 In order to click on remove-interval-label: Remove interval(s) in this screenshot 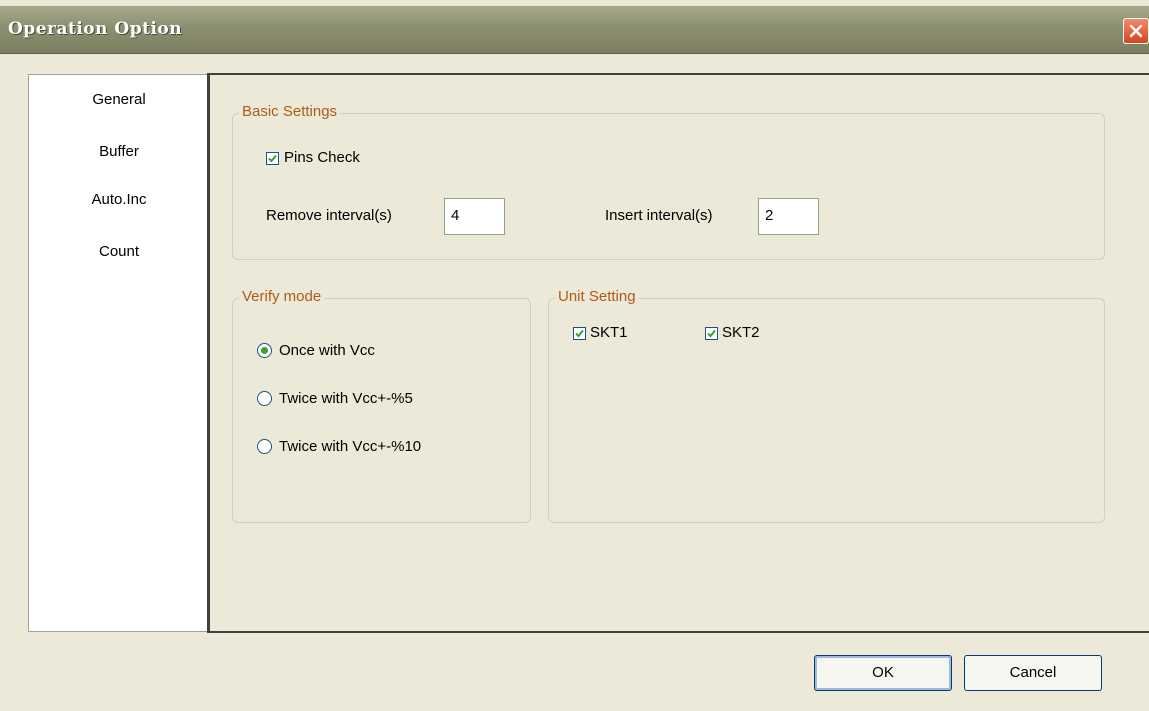, I will do `click(329, 215)`.